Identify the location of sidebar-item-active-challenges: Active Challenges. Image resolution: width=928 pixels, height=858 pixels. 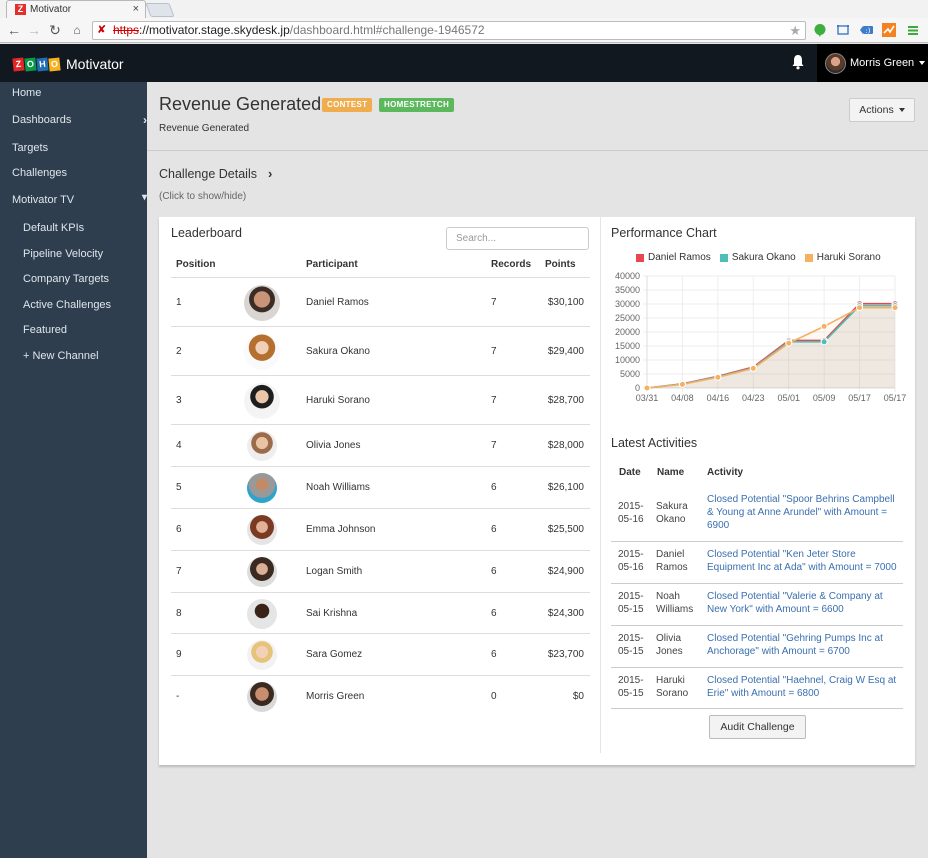
(67, 305).